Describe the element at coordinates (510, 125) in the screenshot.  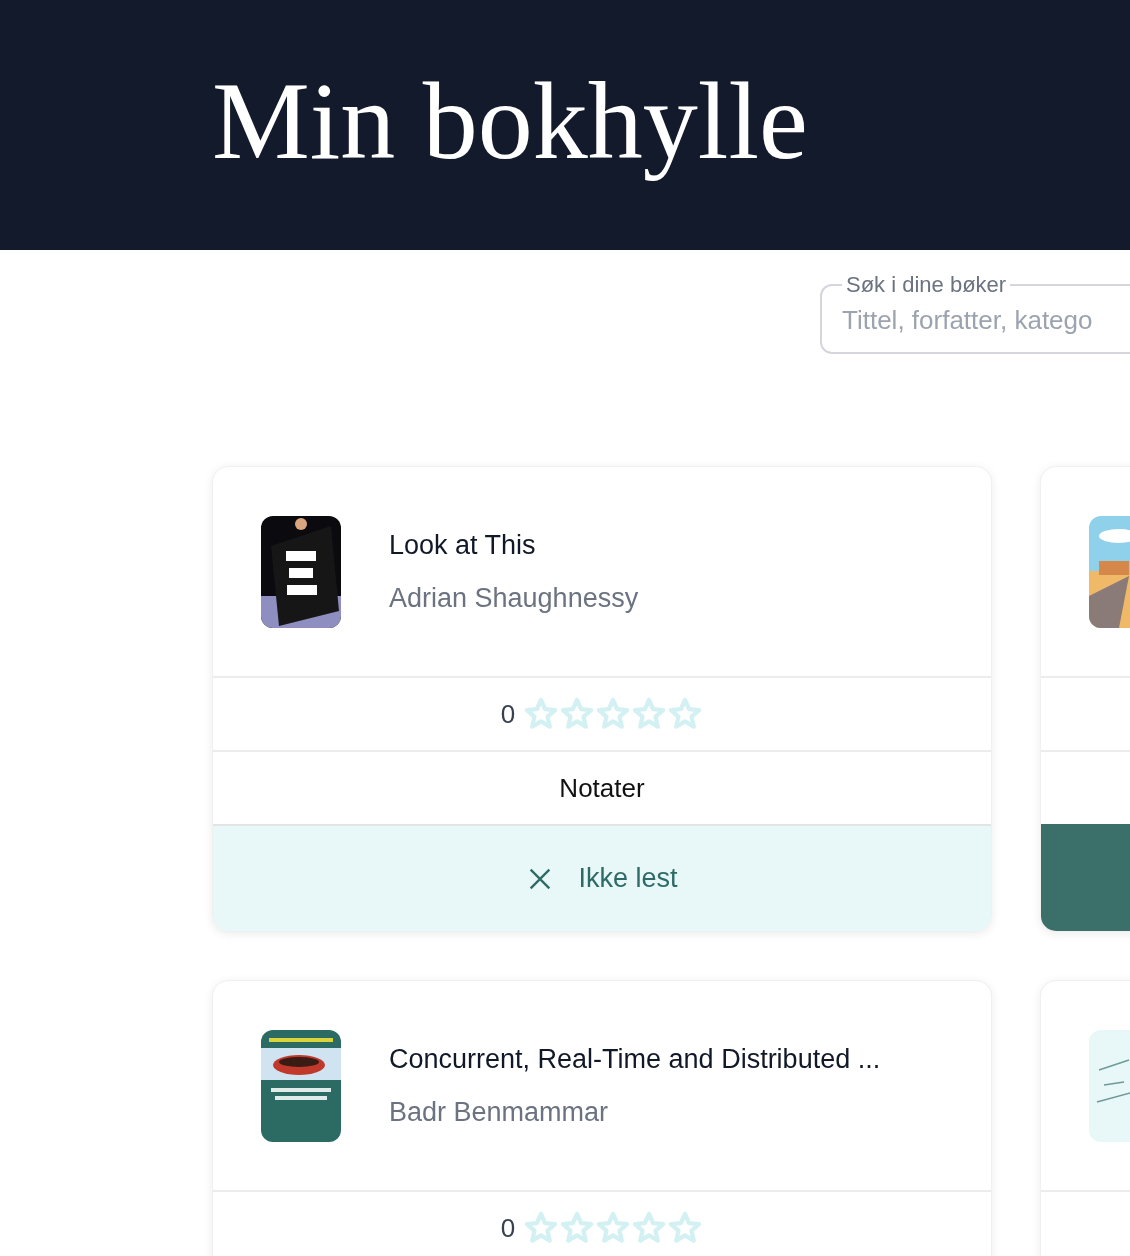
I see `page-title: Min bokhylle` at that location.